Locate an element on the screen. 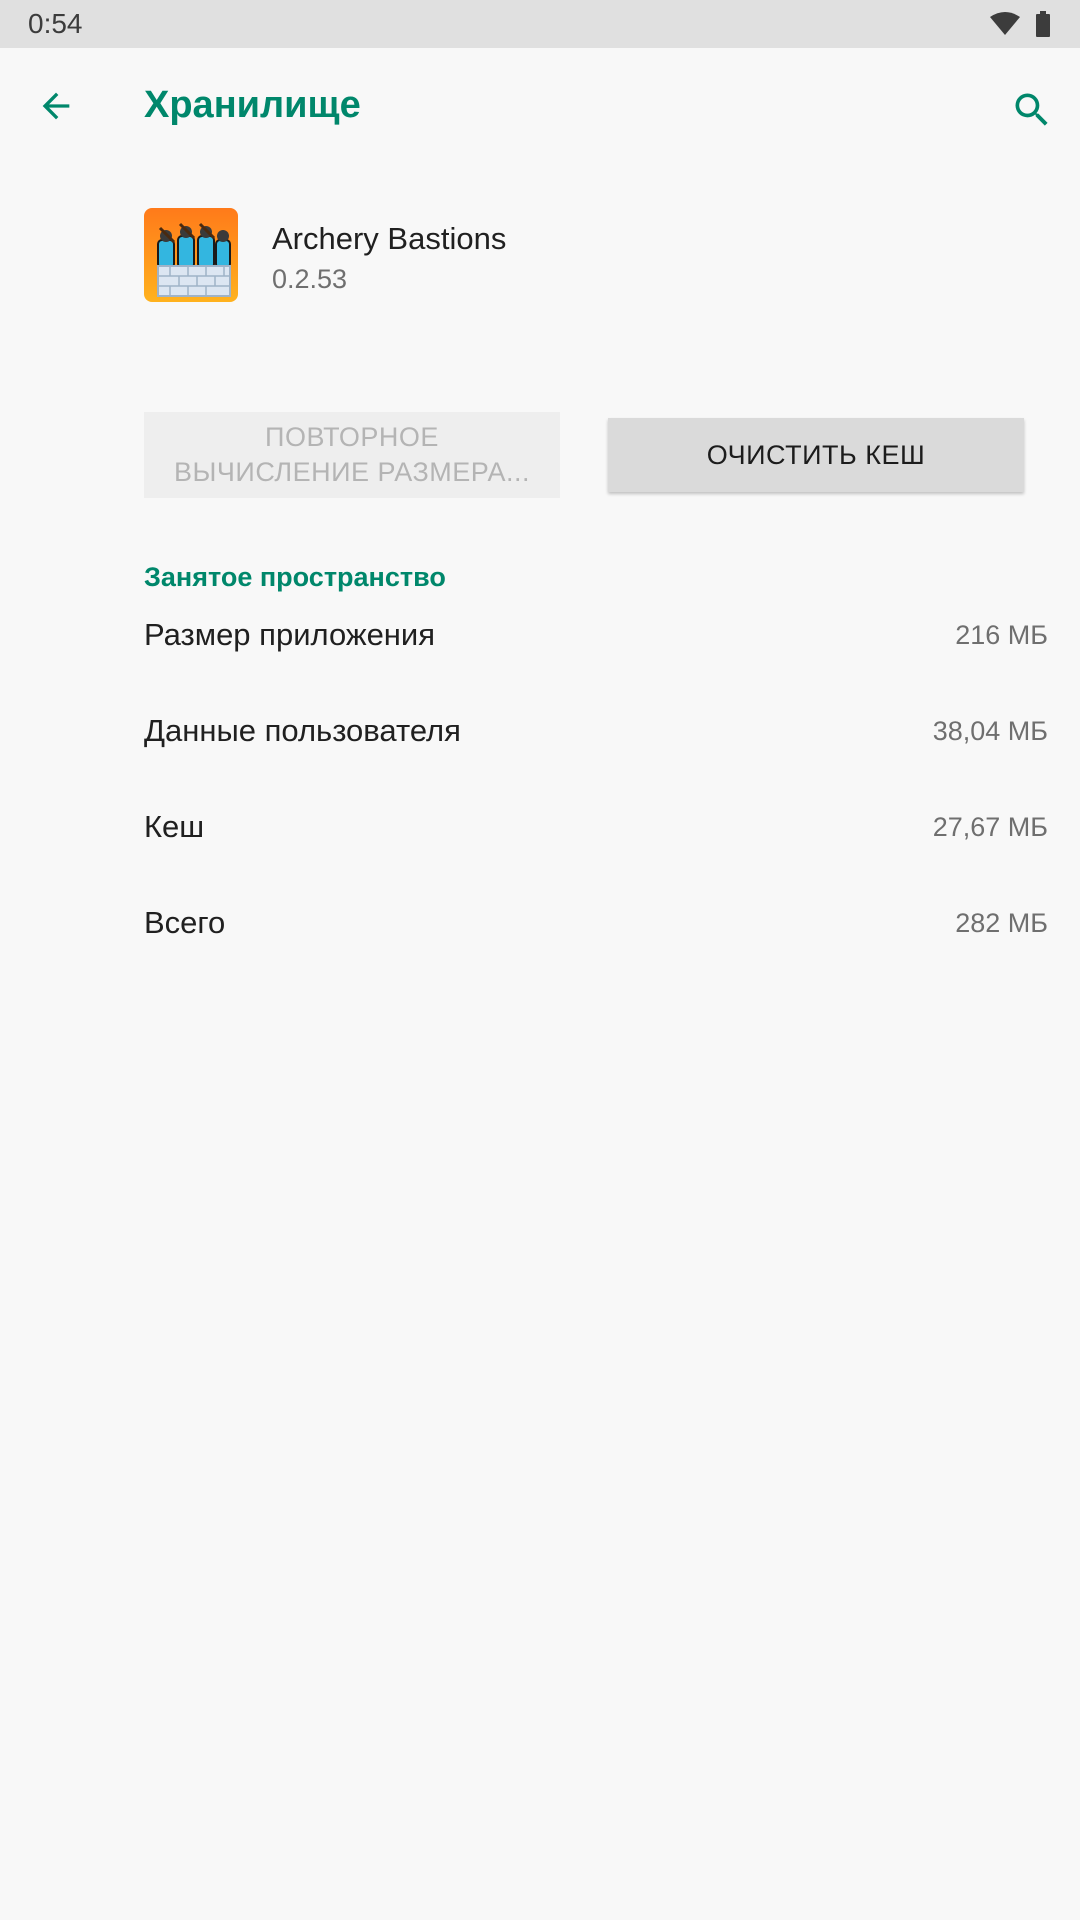 Image resolution: width=1080 pixels, height=1920 pixels. row-label-app-size: Размер приложения is located at coordinates (290, 634).